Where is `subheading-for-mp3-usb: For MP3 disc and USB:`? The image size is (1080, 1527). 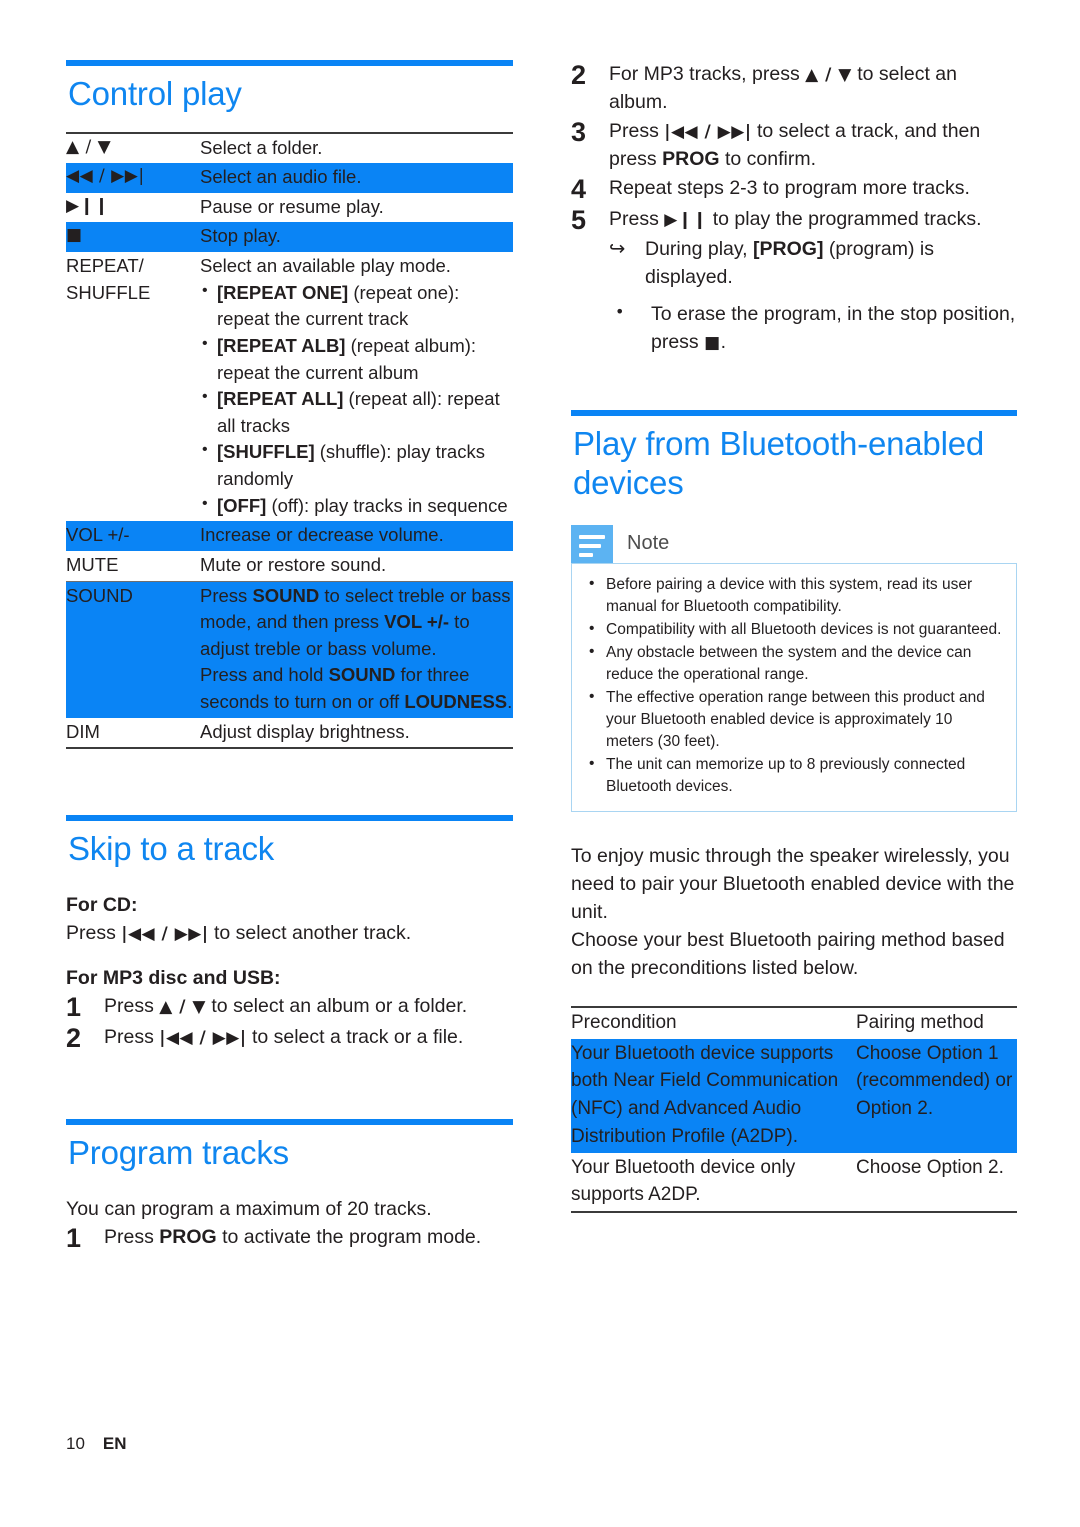 subheading-for-mp3-usb: For MP3 disc and USB: is located at coordinates (173, 978).